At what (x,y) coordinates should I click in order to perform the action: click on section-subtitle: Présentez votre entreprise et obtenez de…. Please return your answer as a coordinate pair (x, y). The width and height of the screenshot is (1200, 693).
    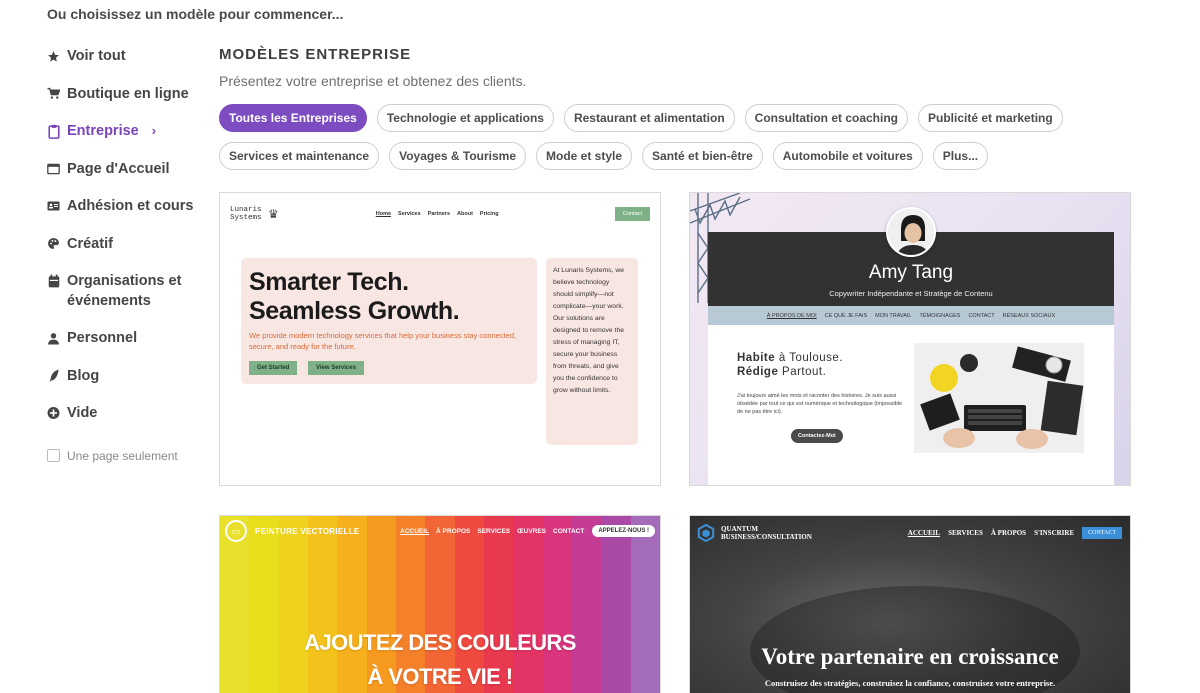
    Looking at the image, I should click on (373, 81).